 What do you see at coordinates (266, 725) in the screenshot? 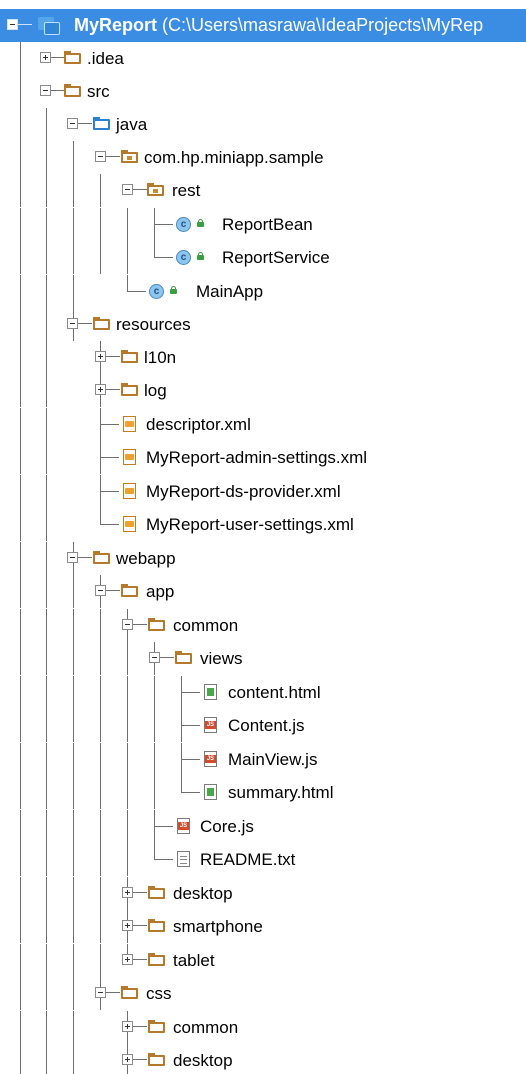
I see `tree-item-label: Content.js` at bounding box center [266, 725].